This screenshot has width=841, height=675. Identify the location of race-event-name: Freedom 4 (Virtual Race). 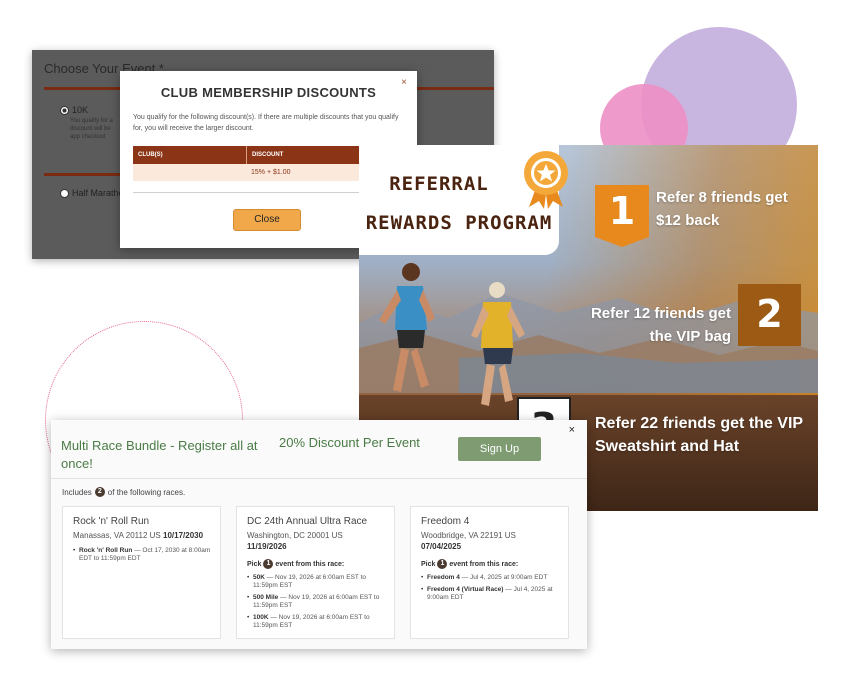
(465, 589).